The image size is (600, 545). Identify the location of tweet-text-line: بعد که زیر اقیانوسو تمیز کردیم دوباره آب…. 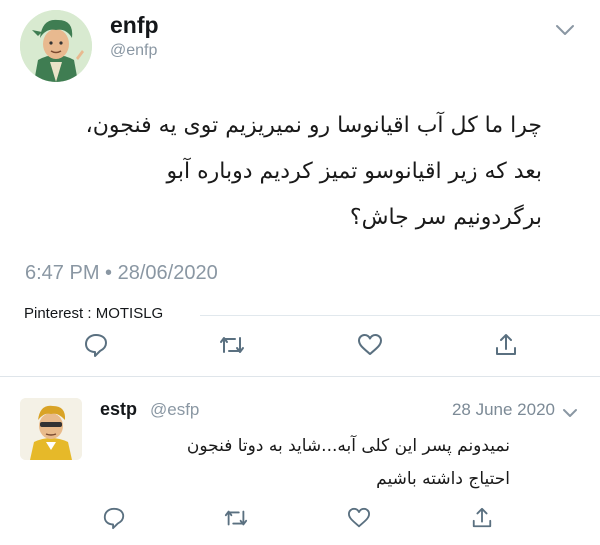
(354, 171).